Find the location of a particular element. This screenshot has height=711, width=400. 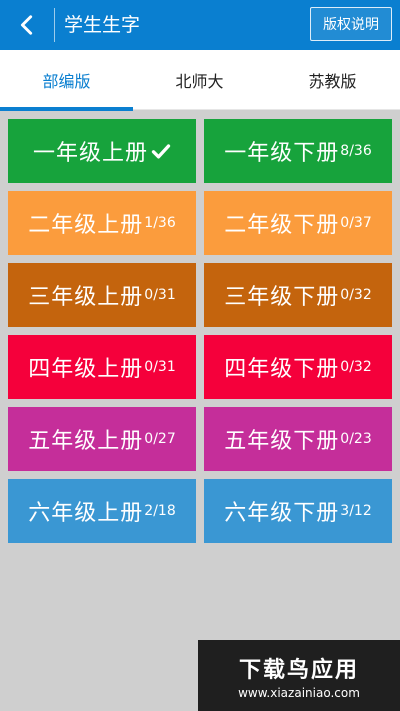

tile-grade6-down: 六年级下册 3/12 is located at coordinates (298, 511).